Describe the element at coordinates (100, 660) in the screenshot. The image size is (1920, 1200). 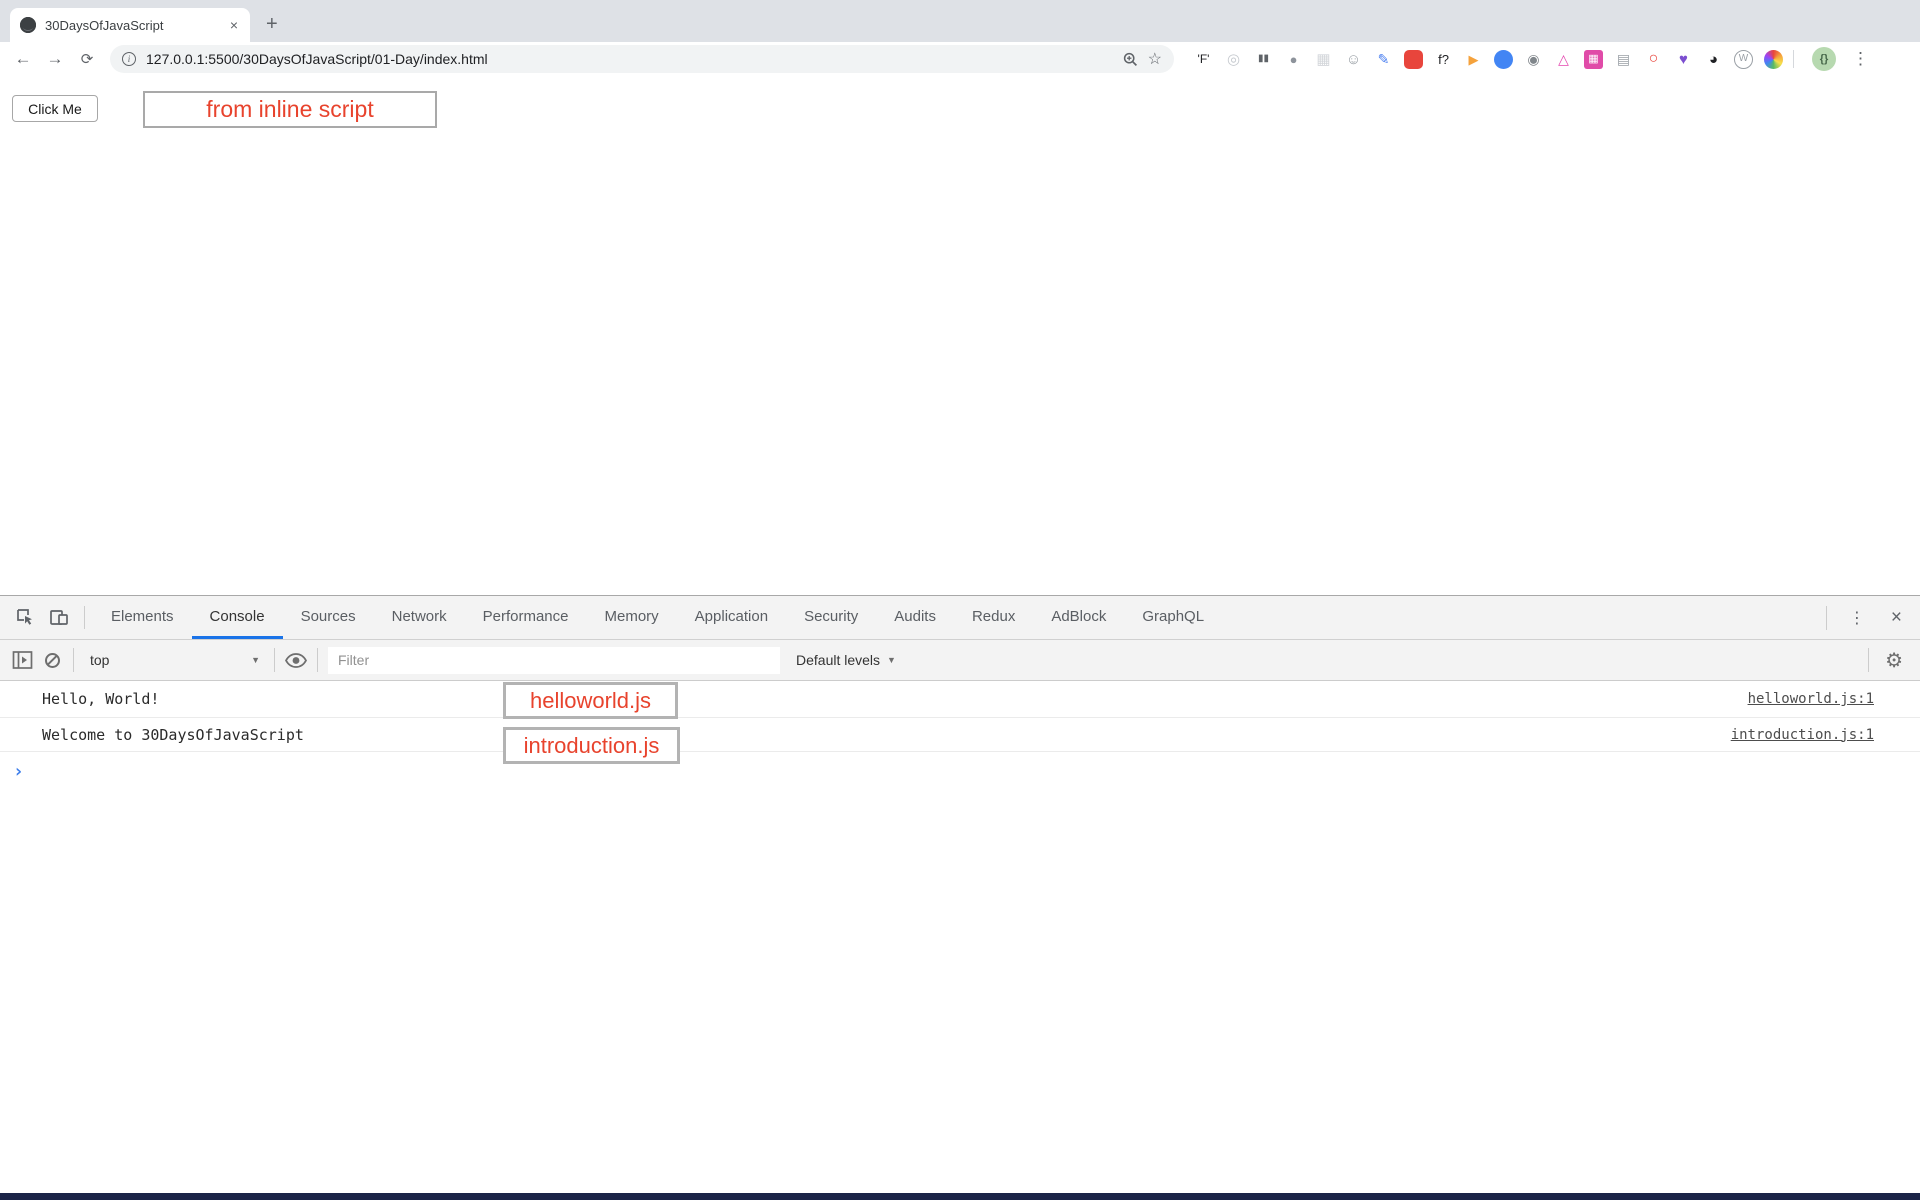
I see `context-selector-value: top` at that location.